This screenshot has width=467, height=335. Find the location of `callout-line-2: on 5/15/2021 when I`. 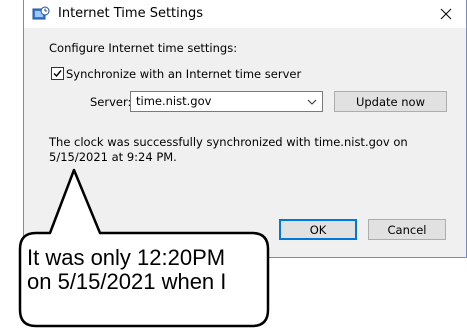

callout-line-2: on 5/15/2021 when I is located at coordinates (127, 281).